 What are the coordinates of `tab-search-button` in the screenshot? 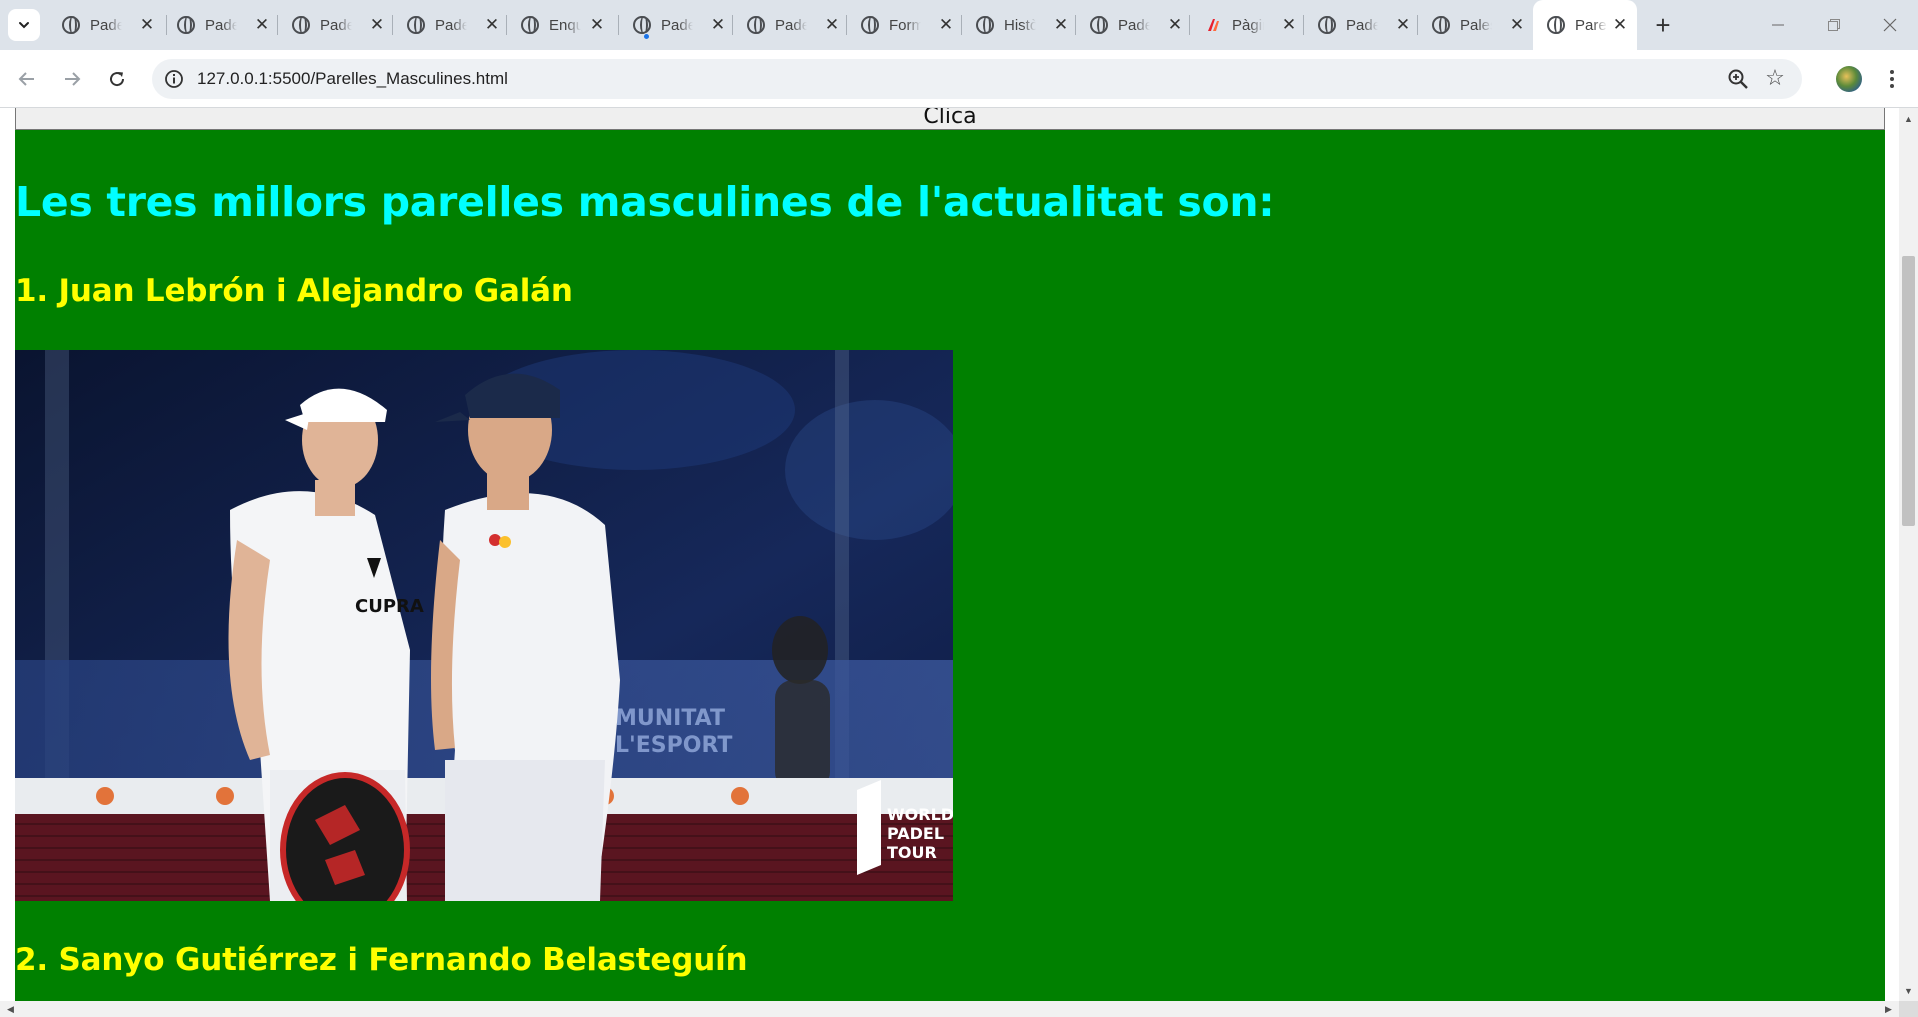 It's located at (24, 25).